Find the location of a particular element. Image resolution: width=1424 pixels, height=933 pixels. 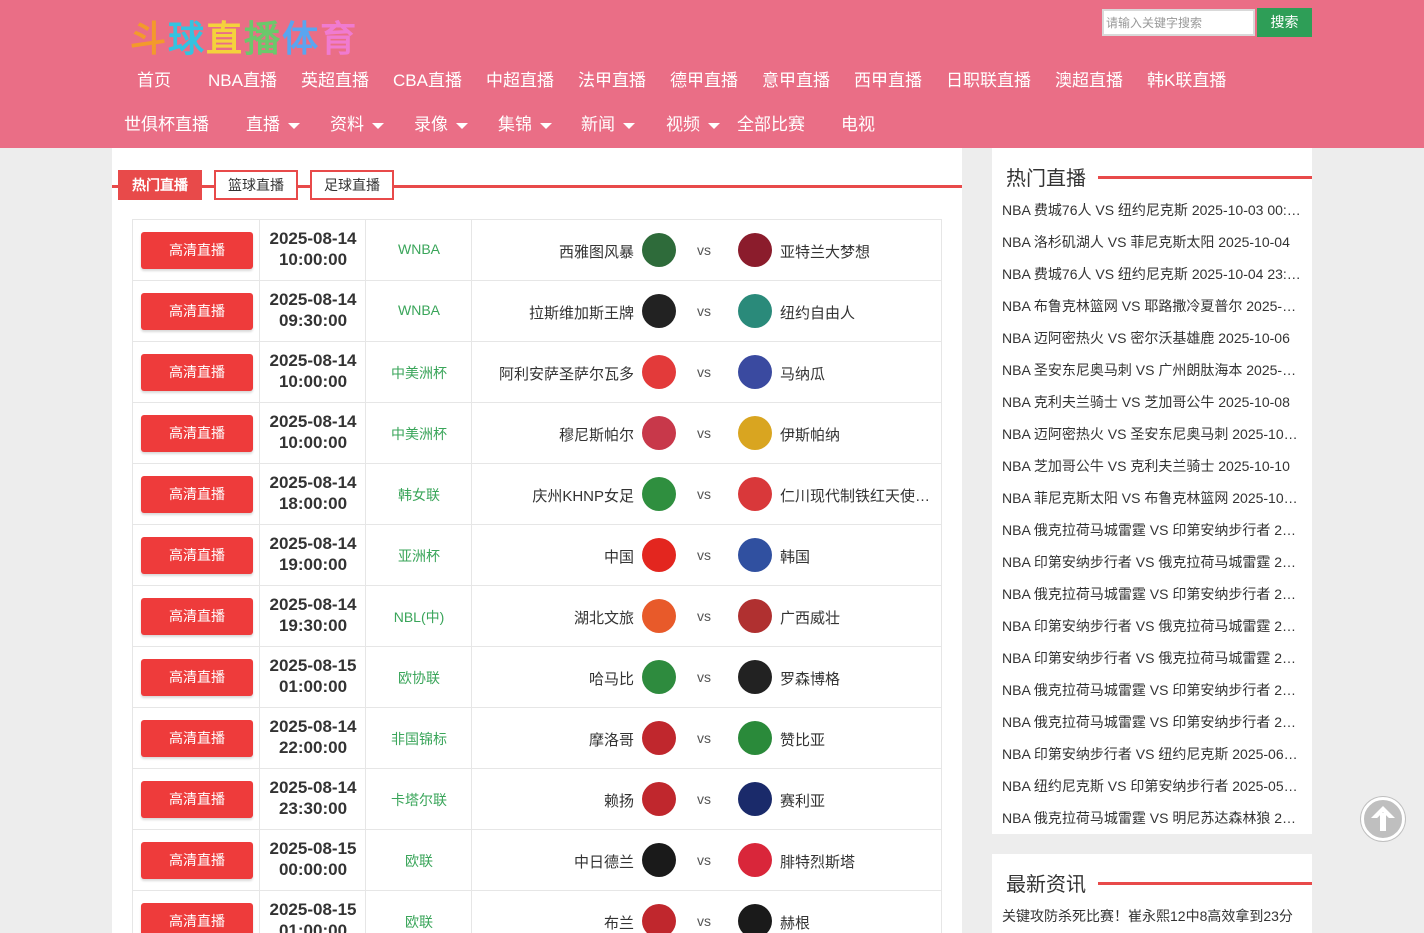

nav-item-secondary: 资料 is located at coordinates (357, 125).